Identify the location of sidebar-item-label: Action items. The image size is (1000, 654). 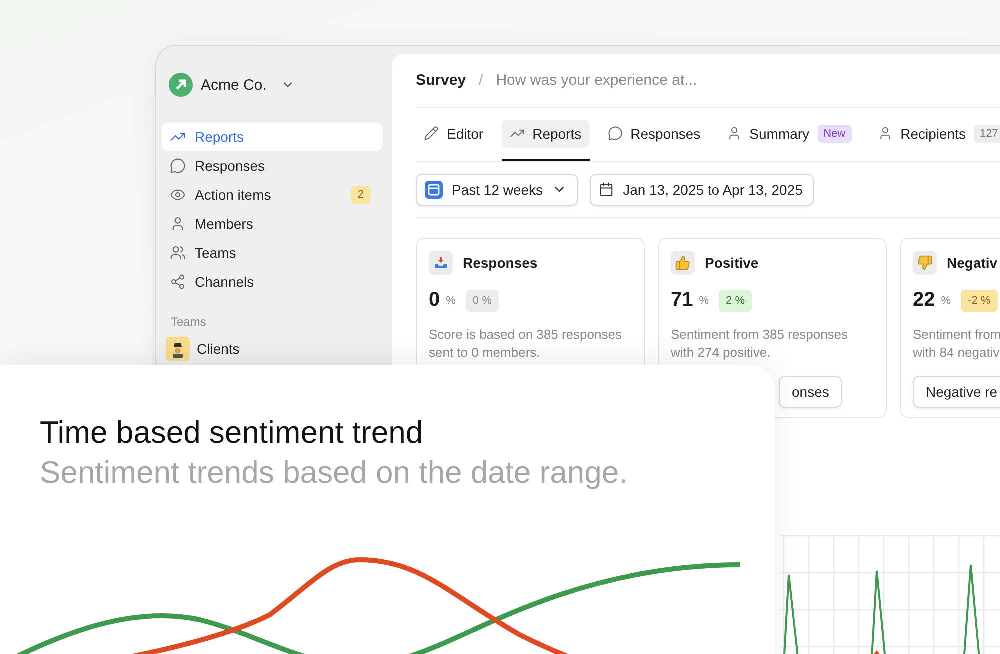
(233, 195).